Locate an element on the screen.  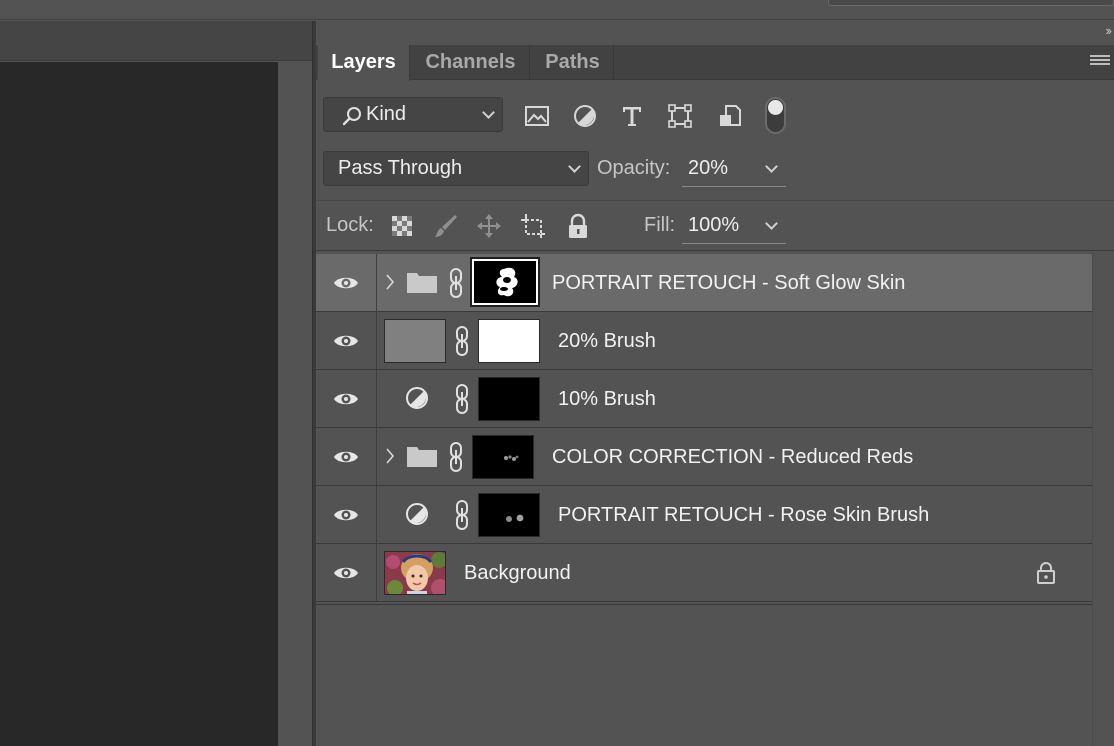
tab-paths: Paths is located at coordinates (573, 62).